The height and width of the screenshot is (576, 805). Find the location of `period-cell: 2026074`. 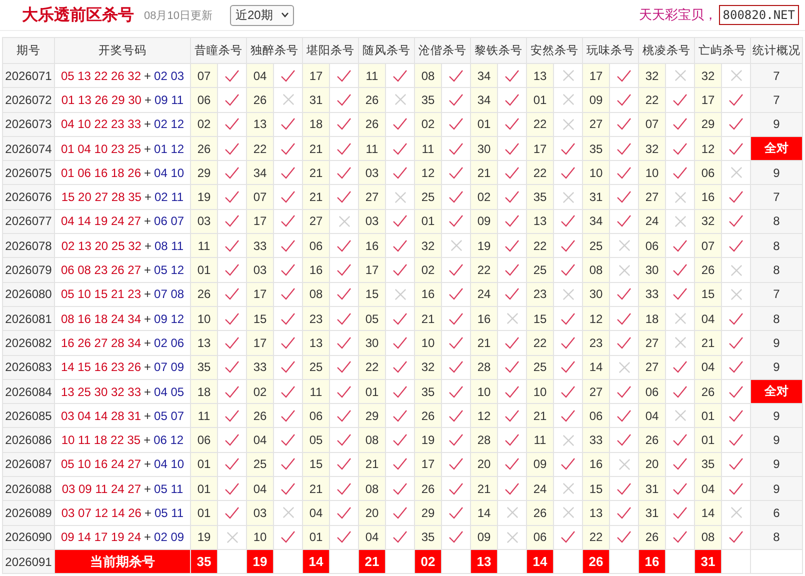

period-cell: 2026074 is located at coordinates (29, 149).